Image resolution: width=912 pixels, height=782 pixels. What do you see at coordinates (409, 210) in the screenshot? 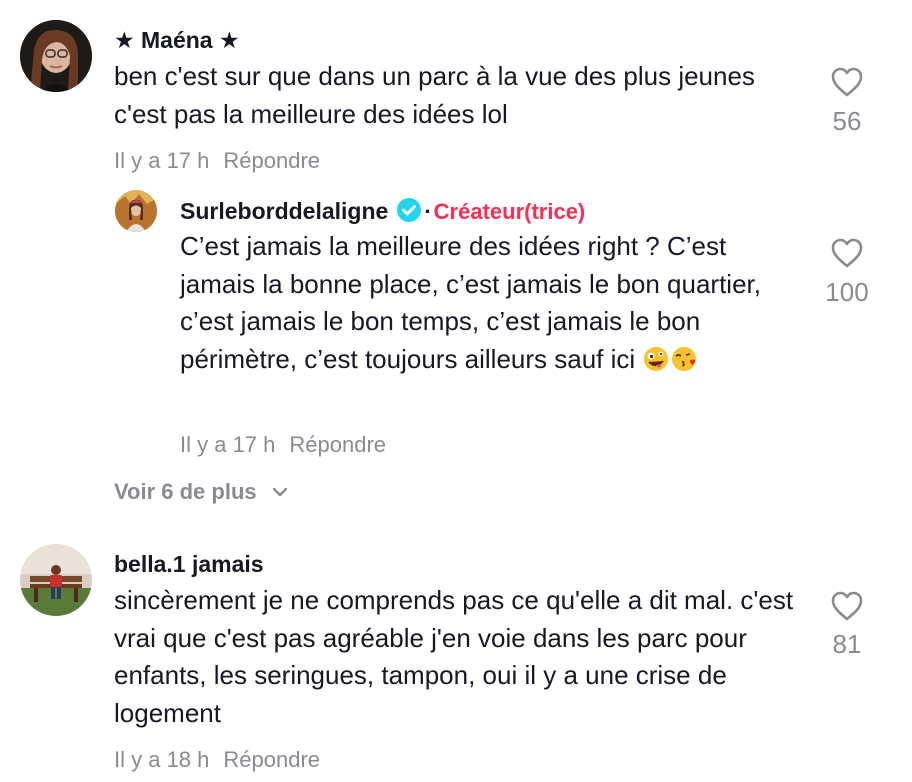
I see `verified-check-icon` at bounding box center [409, 210].